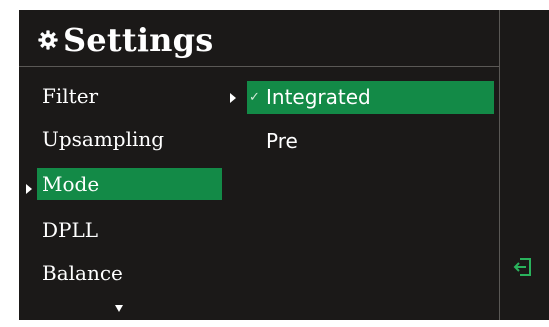 Image resolution: width=549 pixels, height=327 pixels. I want to click on option-label: Pre, so click(282, 141).